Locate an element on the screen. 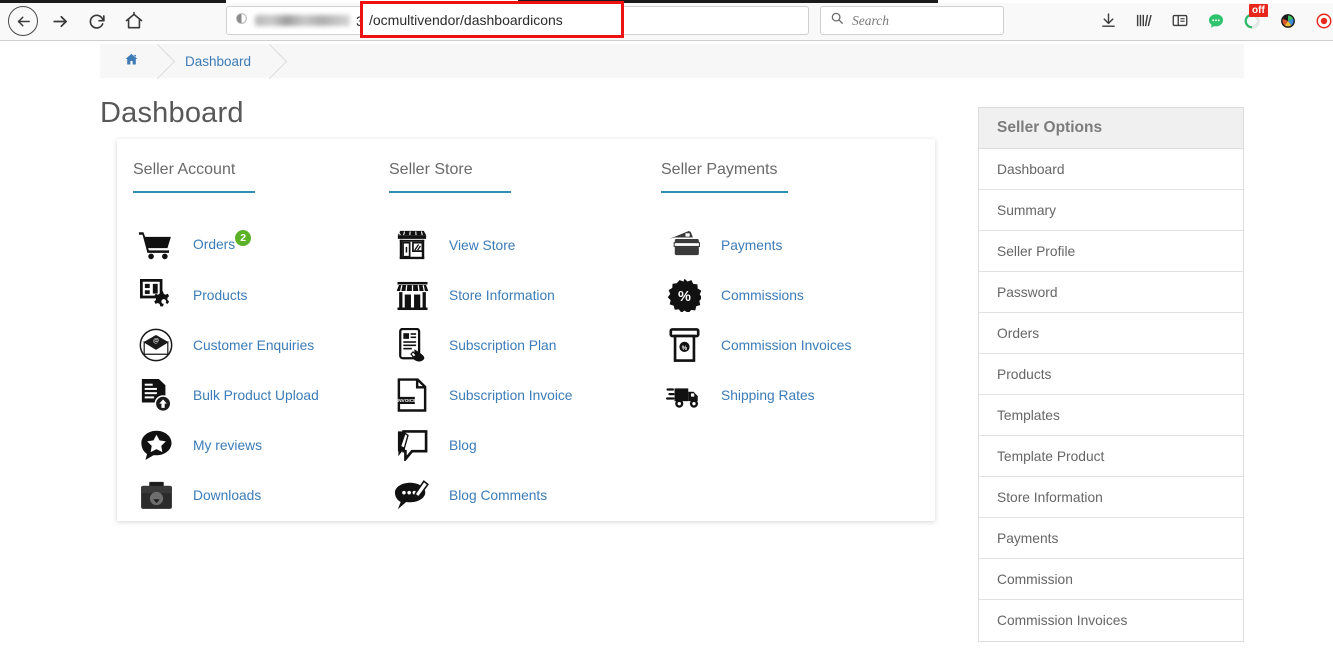 The height and width of the screenshot is (657, 1333). link-label: Subscription Plan is located at coordinates (502, 345).